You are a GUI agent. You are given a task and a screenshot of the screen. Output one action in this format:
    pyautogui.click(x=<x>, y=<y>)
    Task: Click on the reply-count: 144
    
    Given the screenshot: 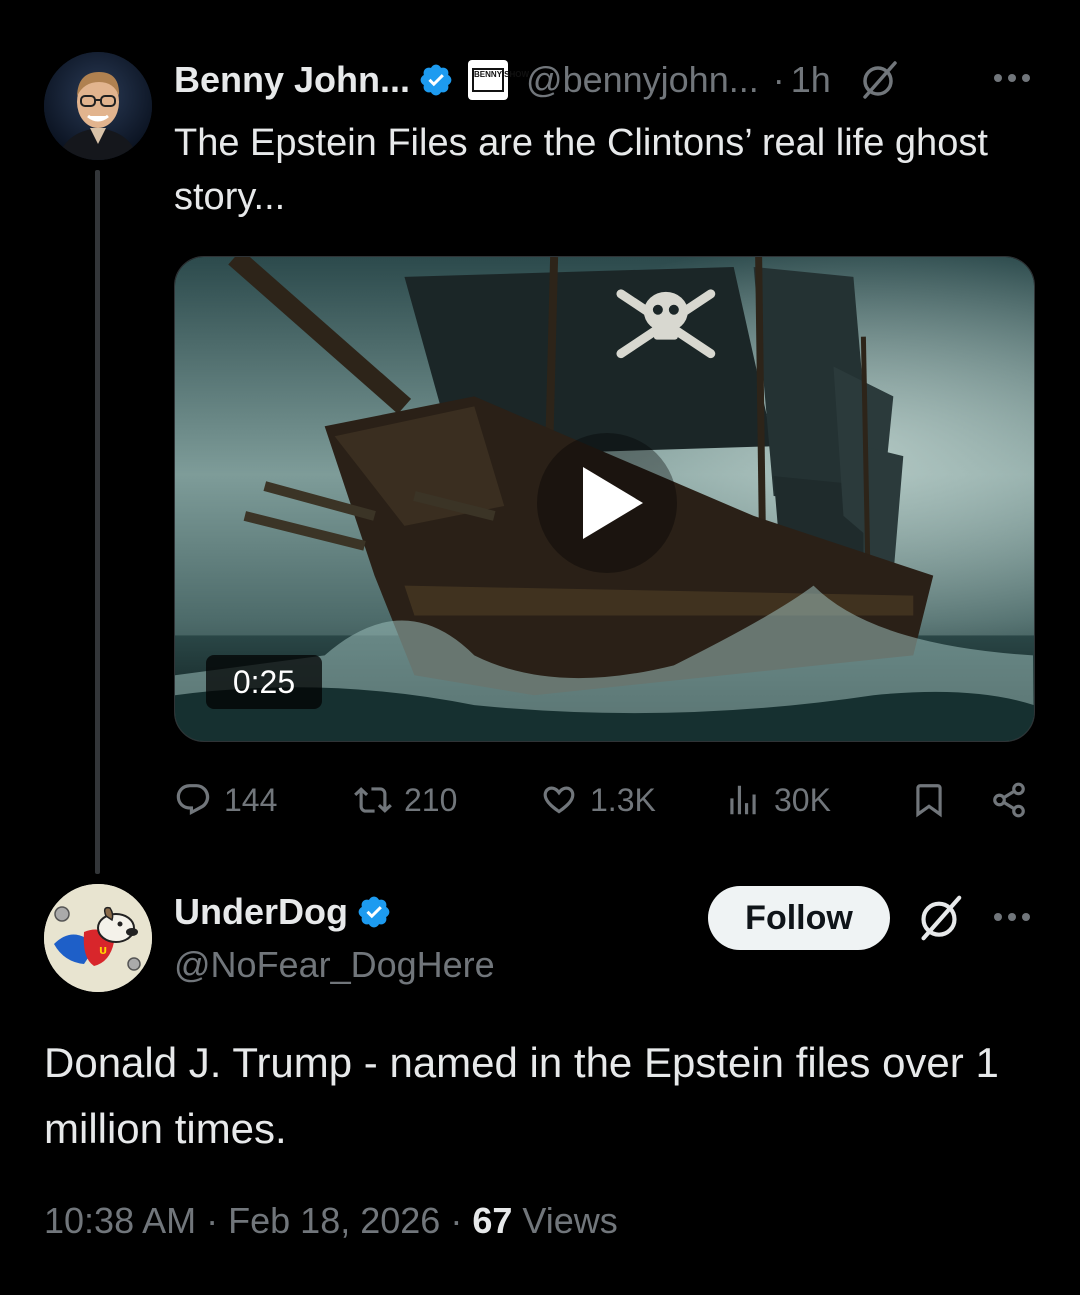 What is the action you would take?
    pyautogui.click(x=251, y=799)
    